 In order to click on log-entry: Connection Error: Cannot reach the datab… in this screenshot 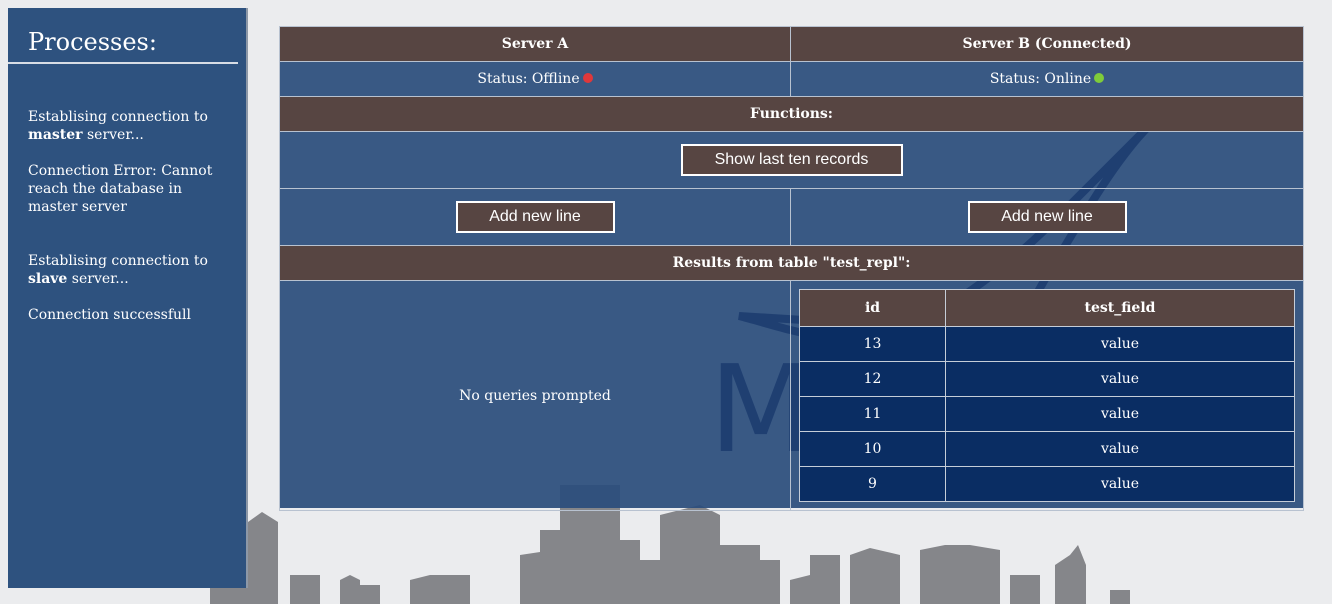, I will do `click(130, 189)`.